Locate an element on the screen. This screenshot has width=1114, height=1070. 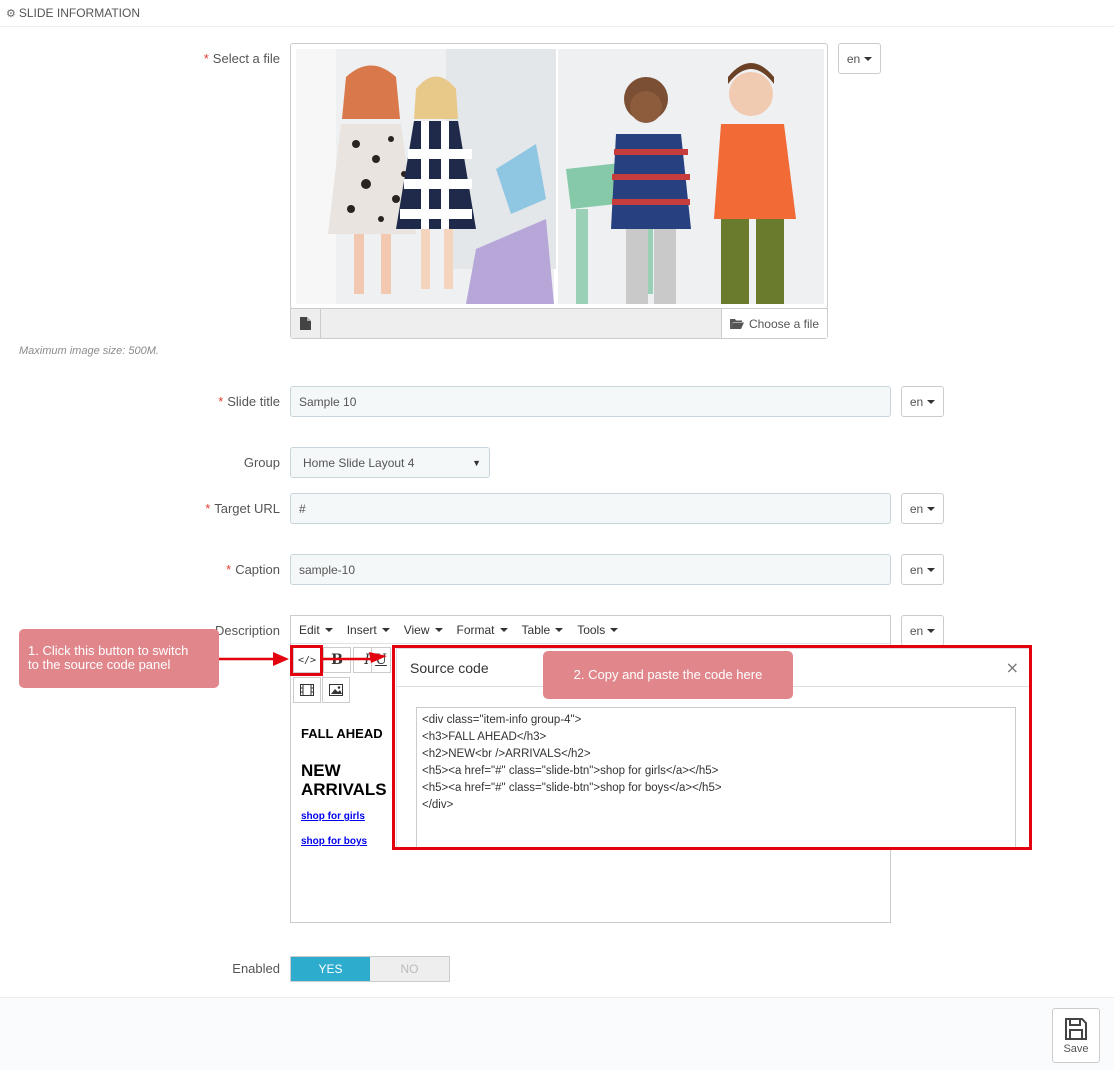
save-button: Save is located at coordinates (1076, 1035).